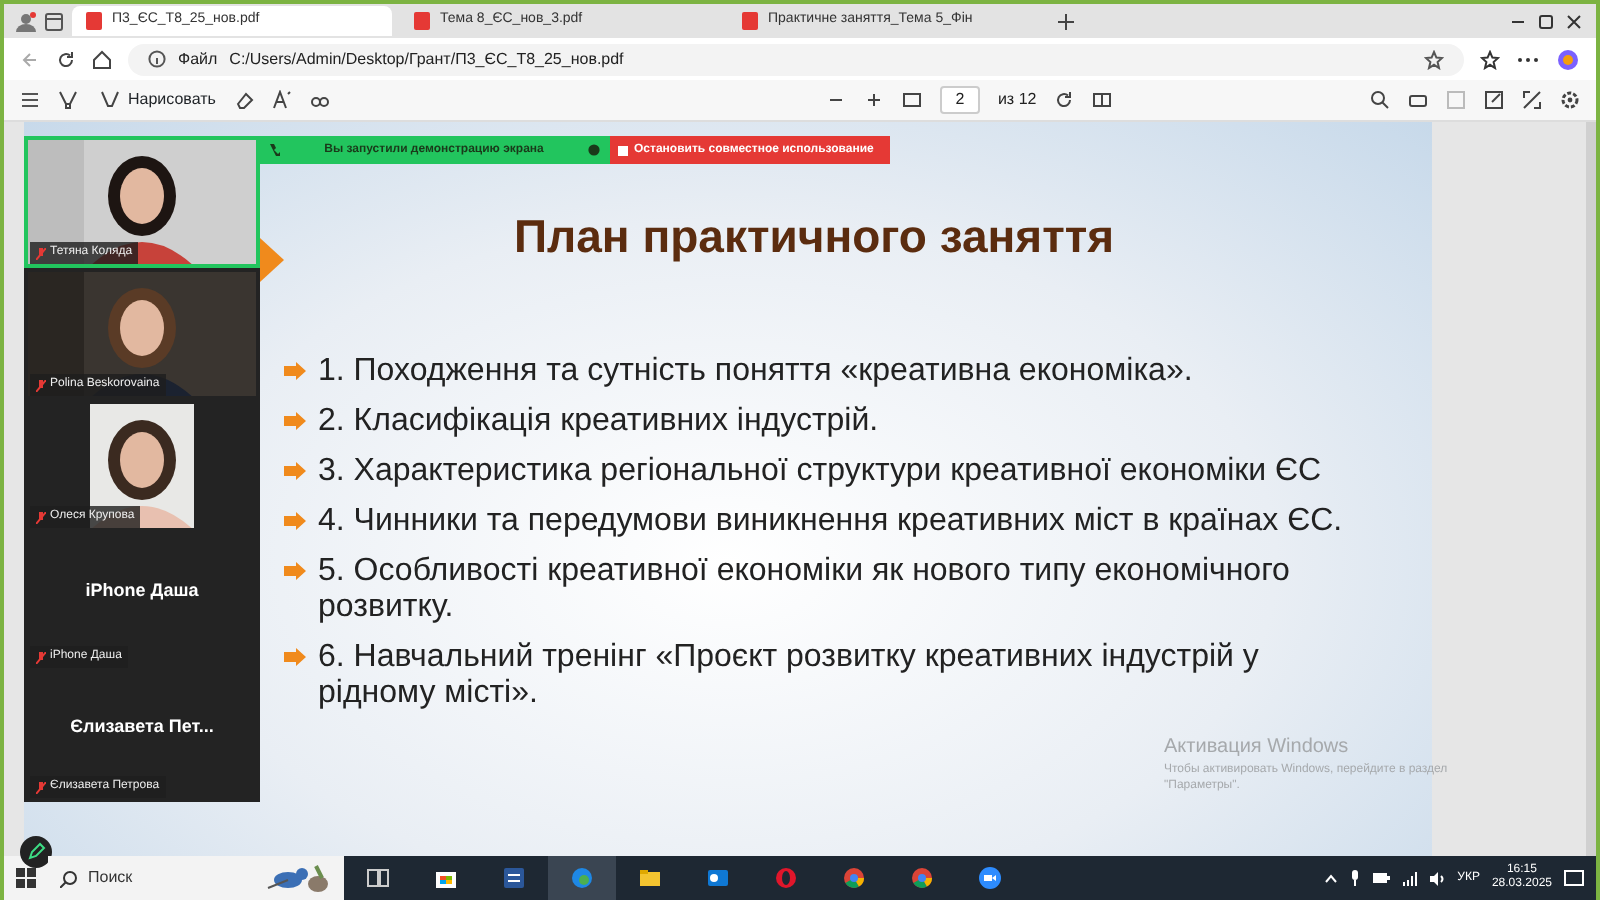  I want to click on print-icon, so click(1418, 100).